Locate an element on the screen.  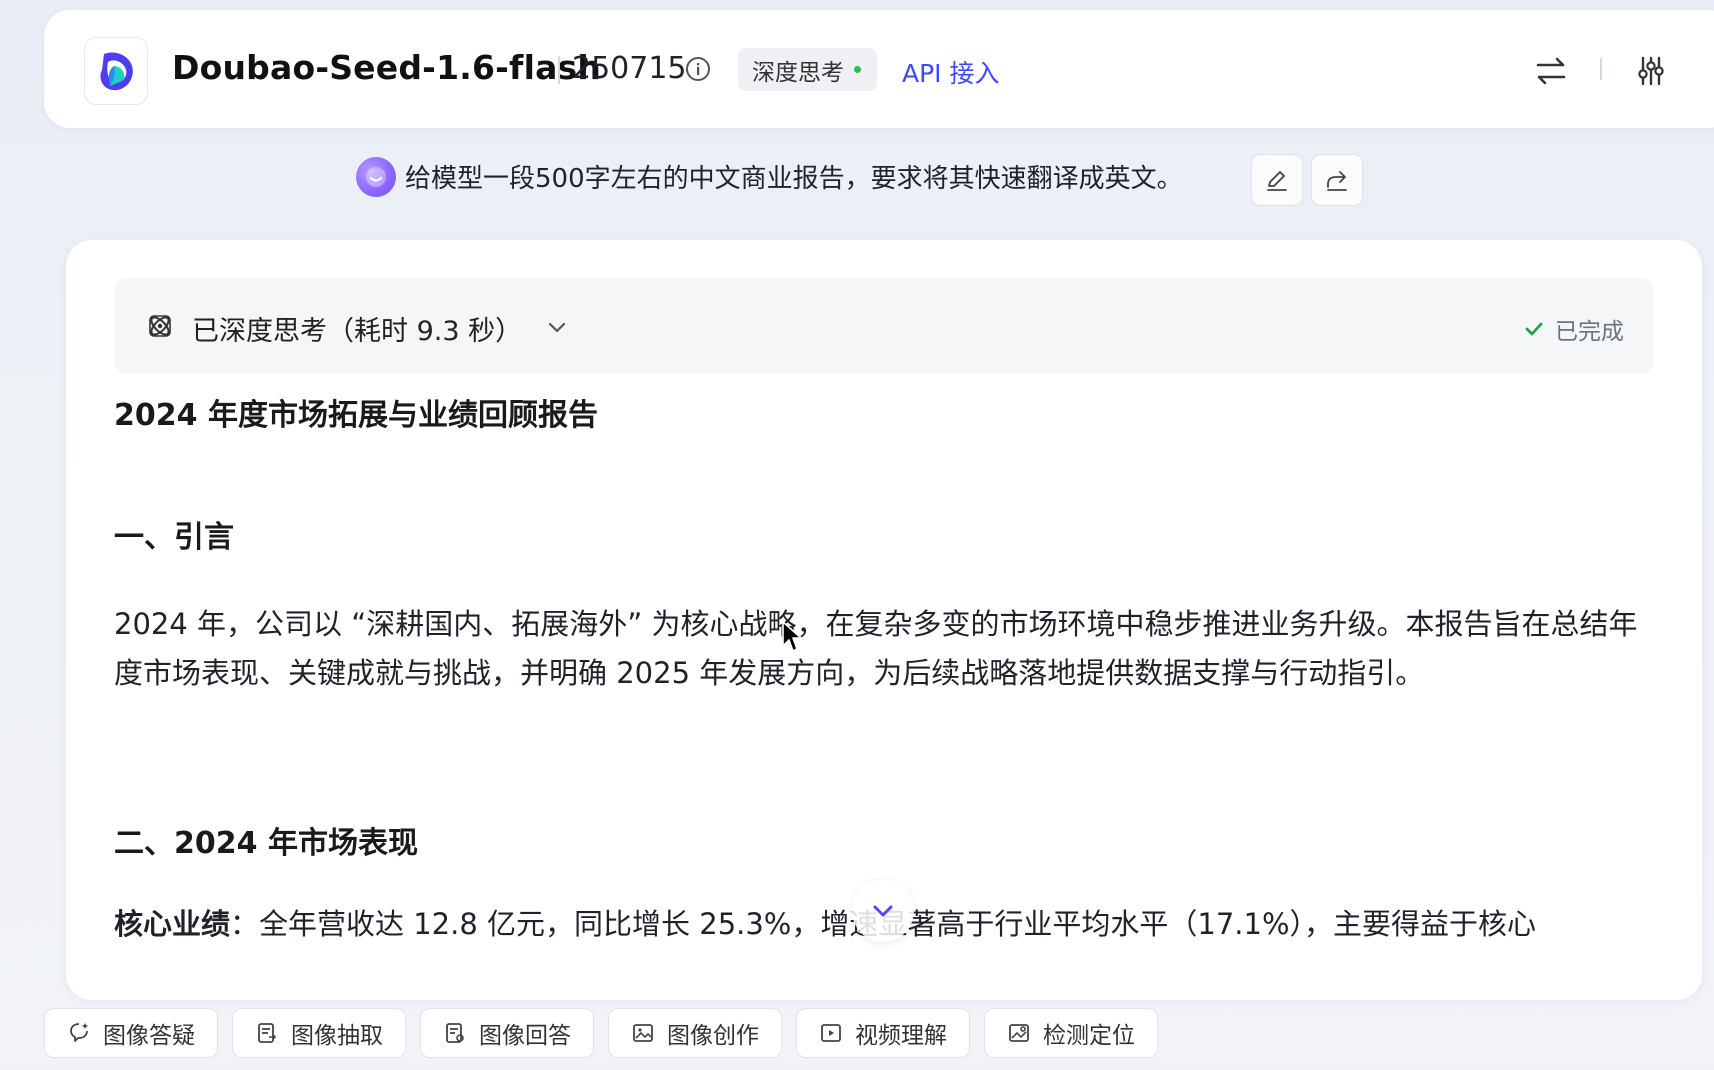
image-create-button: 图像创作 is located at coordinates (695, 1033).